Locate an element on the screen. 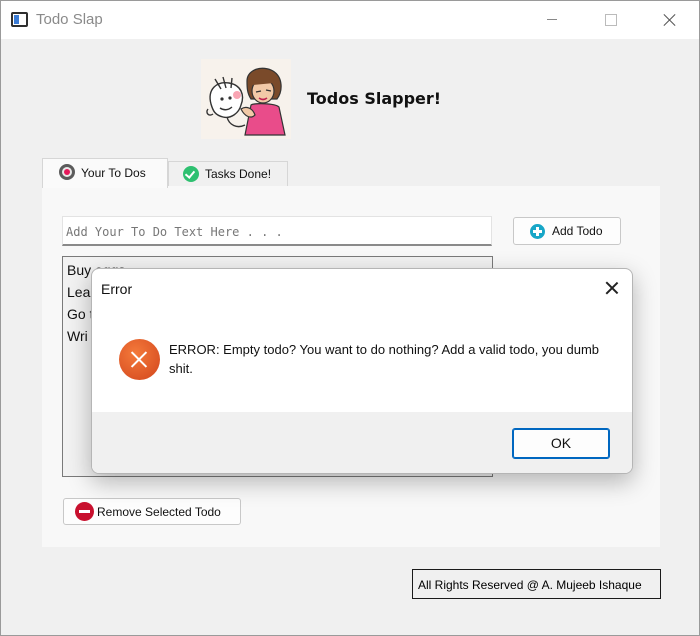  tab-your-todos: Your To Dos is located at coordinates (105, 173).